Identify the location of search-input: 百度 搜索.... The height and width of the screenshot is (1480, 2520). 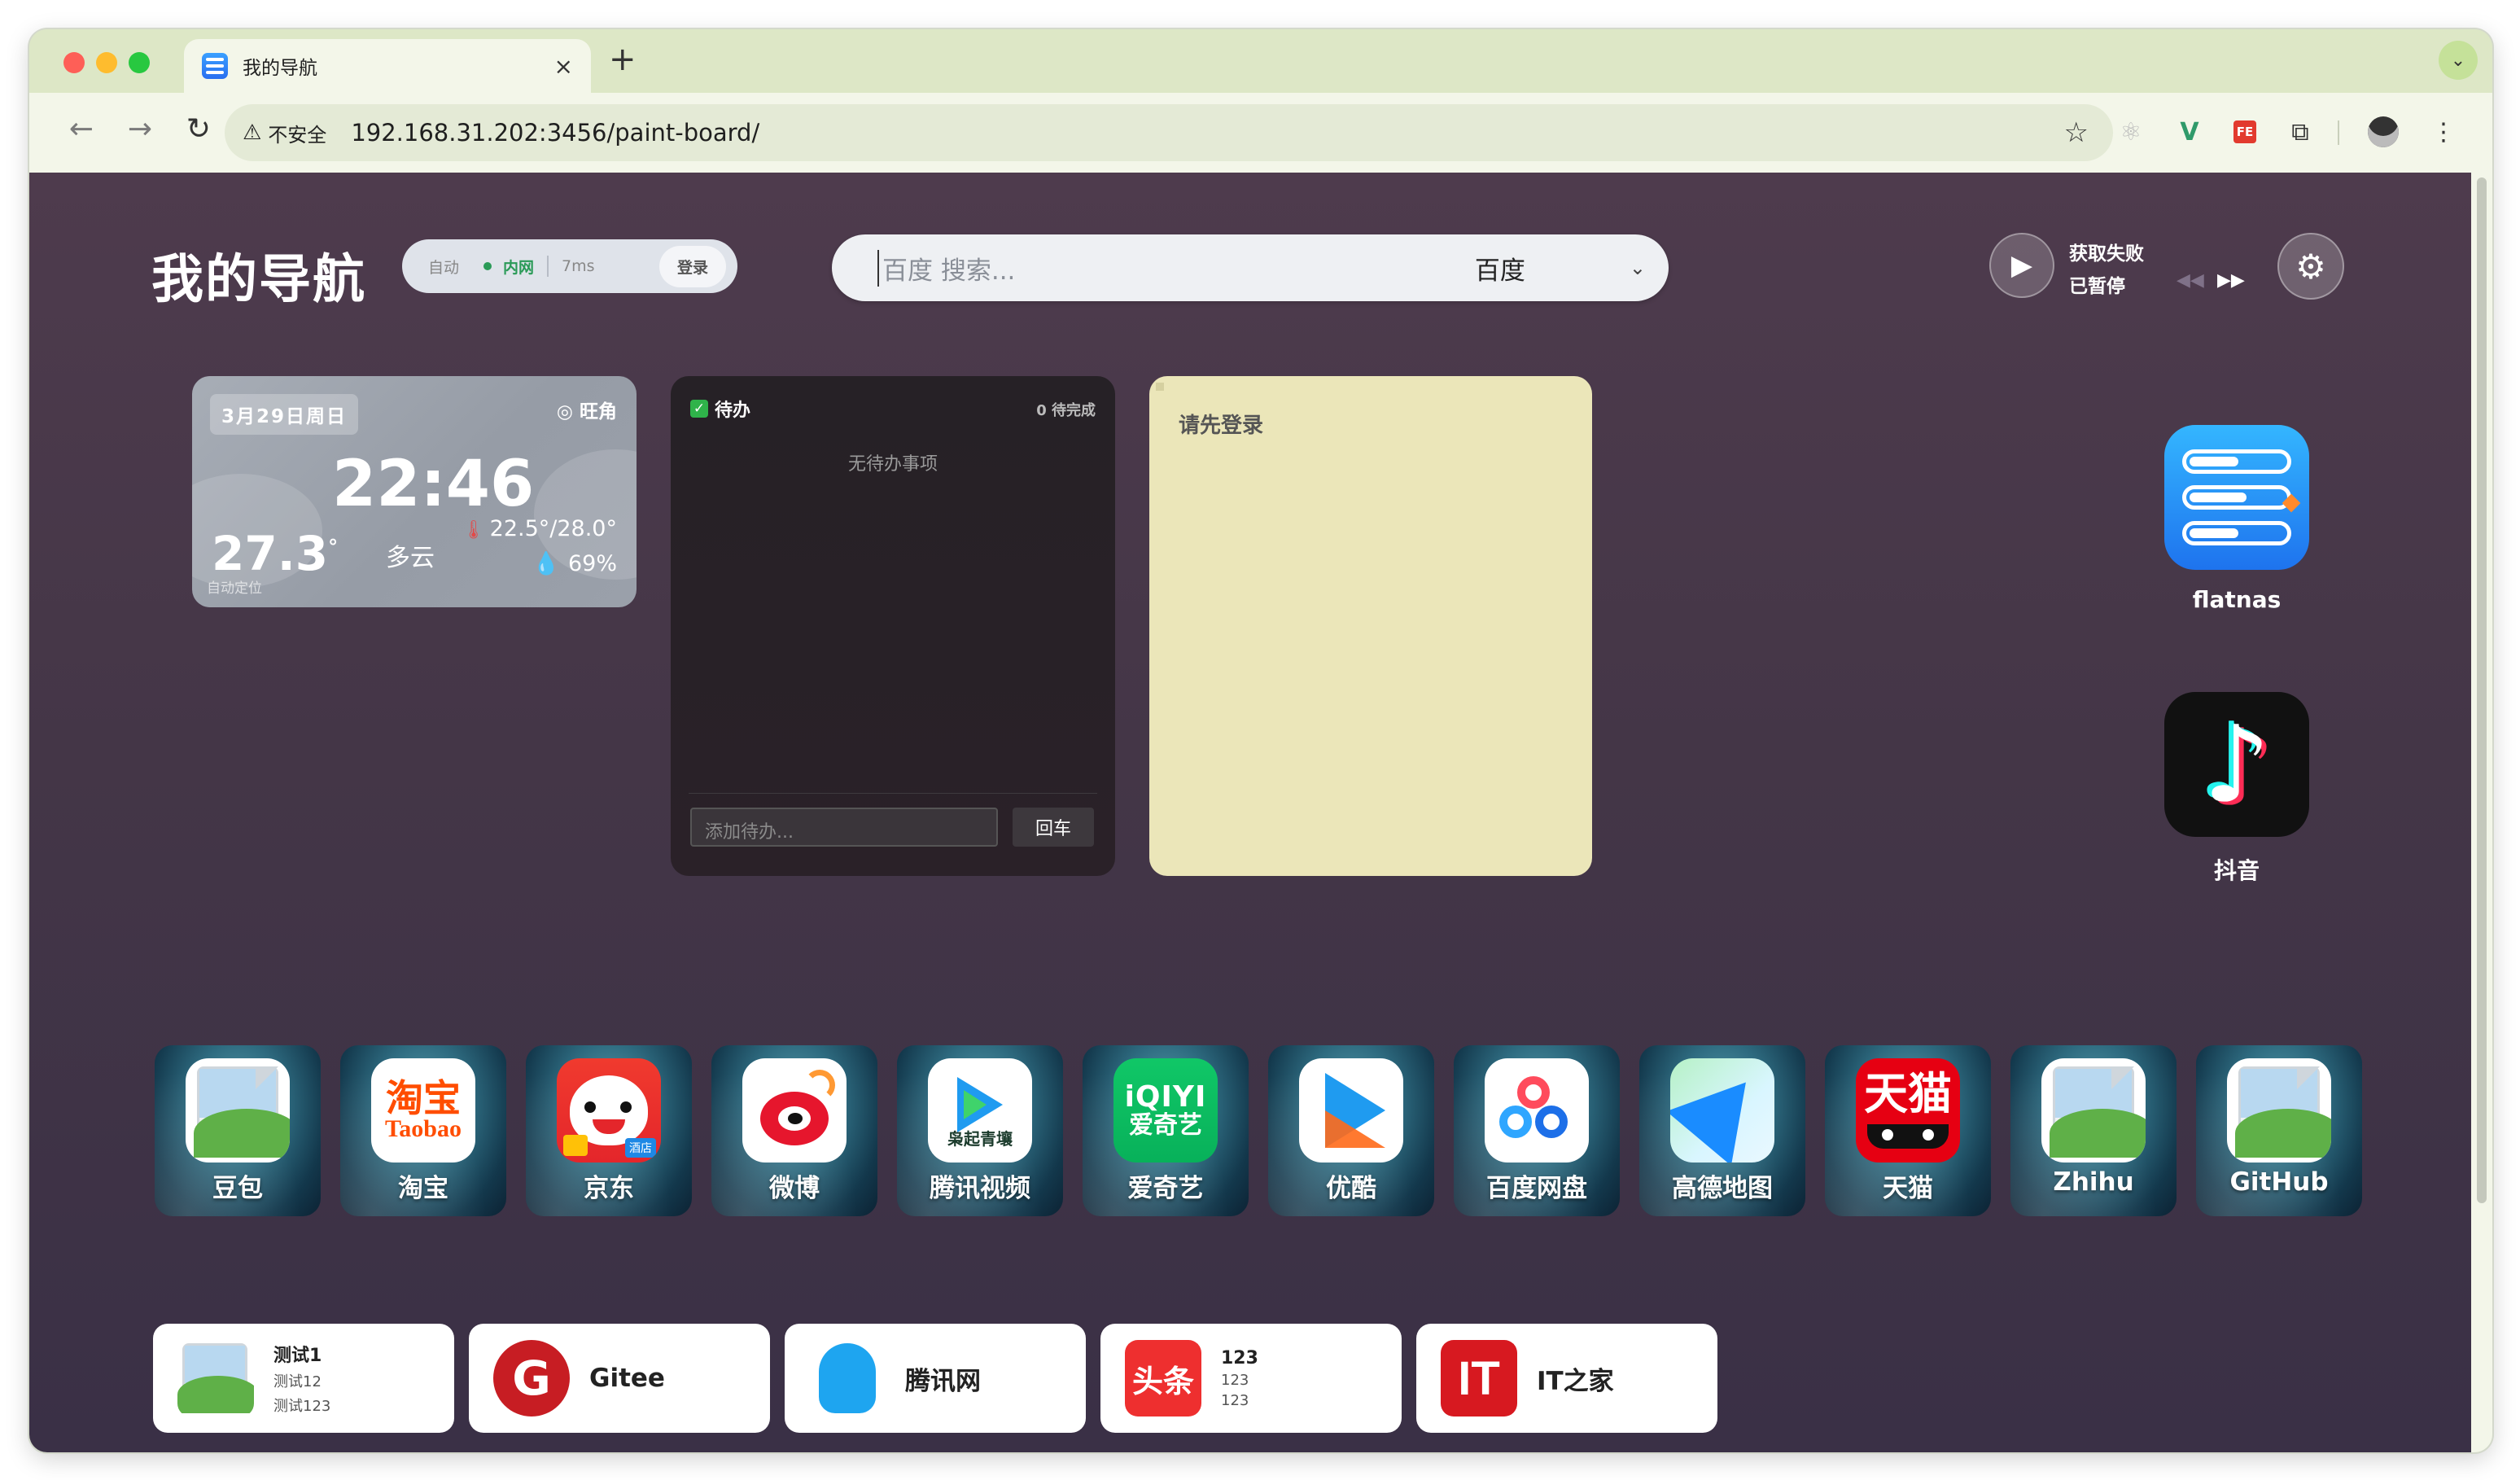
(1176, 268).